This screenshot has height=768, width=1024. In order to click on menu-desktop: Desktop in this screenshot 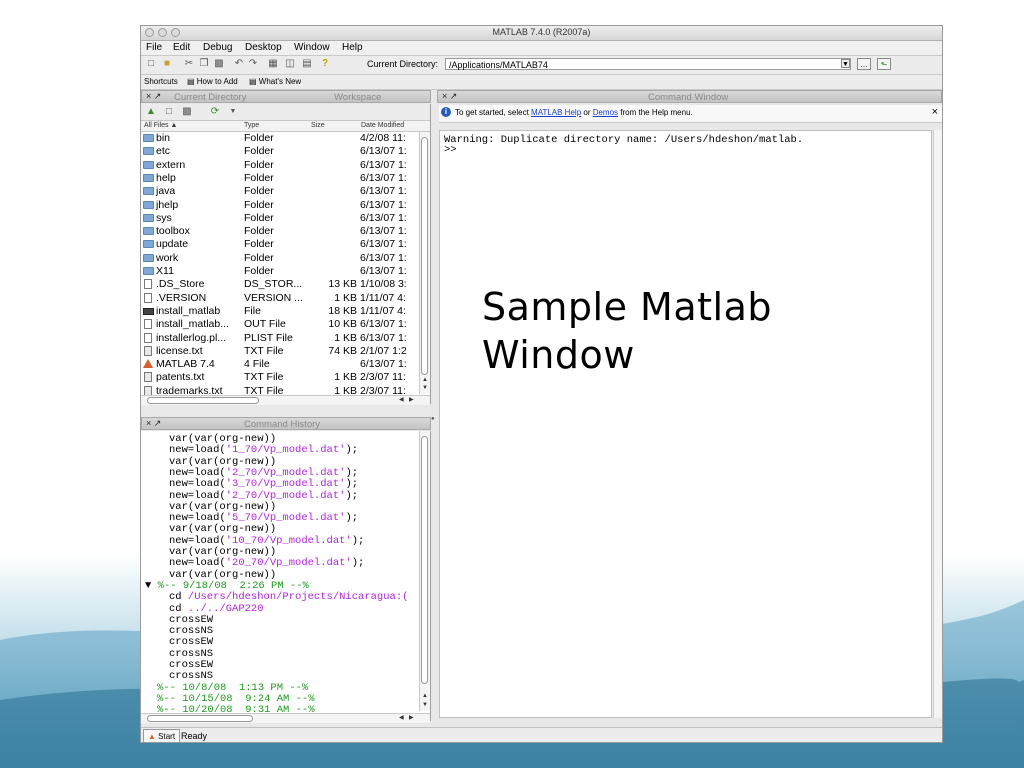, I will do `click(263, 47)`.